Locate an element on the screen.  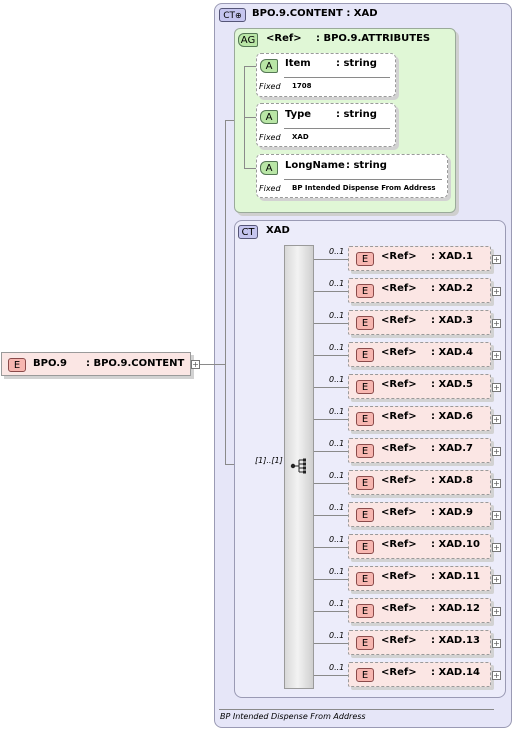
attribute-name: LongName is located at coordinates (315, 165).